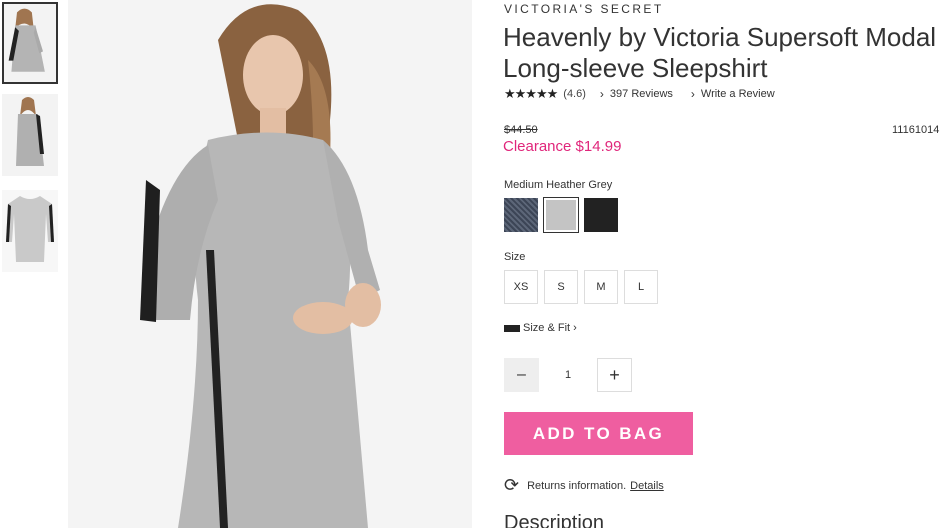 The height and width of the screenshot is (528, 942). I want to click on color-swatch-black, so click(601, 215).